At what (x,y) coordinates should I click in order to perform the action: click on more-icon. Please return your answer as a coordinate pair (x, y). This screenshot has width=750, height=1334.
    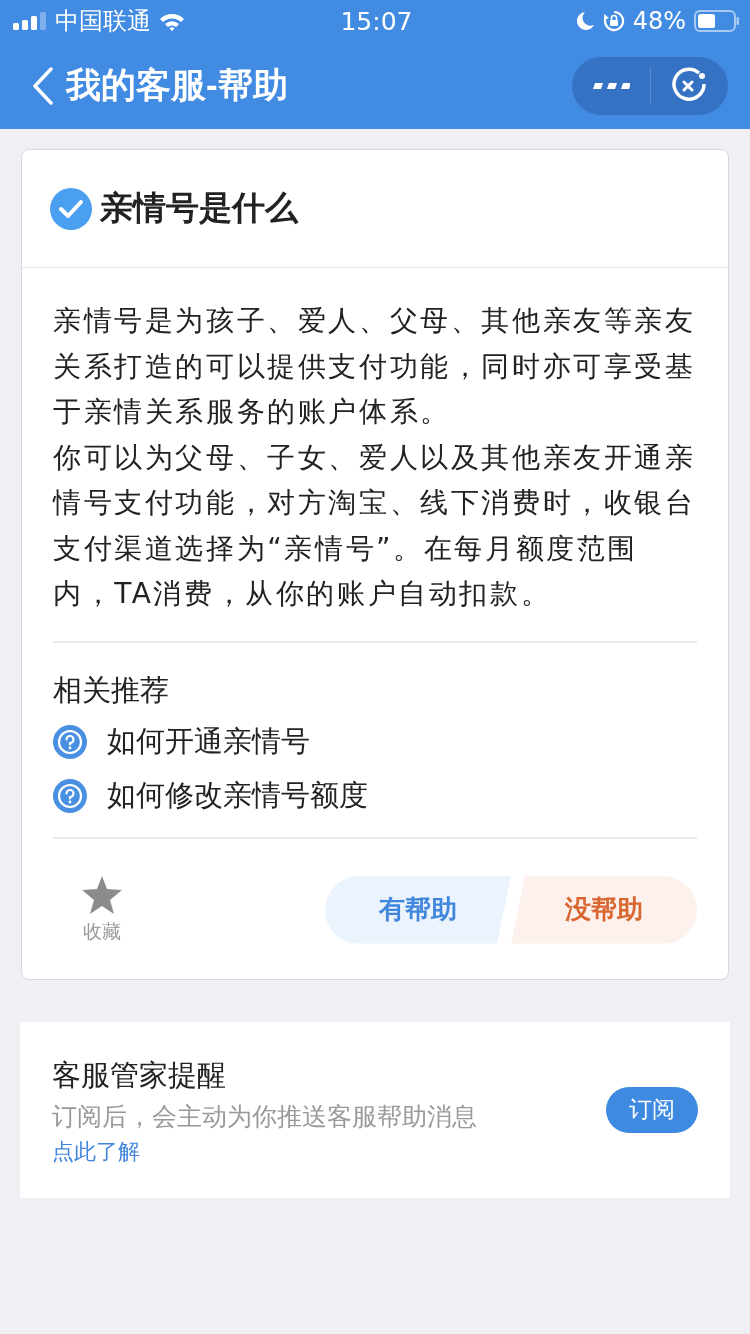
    Looking at the image, I should click on (610, 85).